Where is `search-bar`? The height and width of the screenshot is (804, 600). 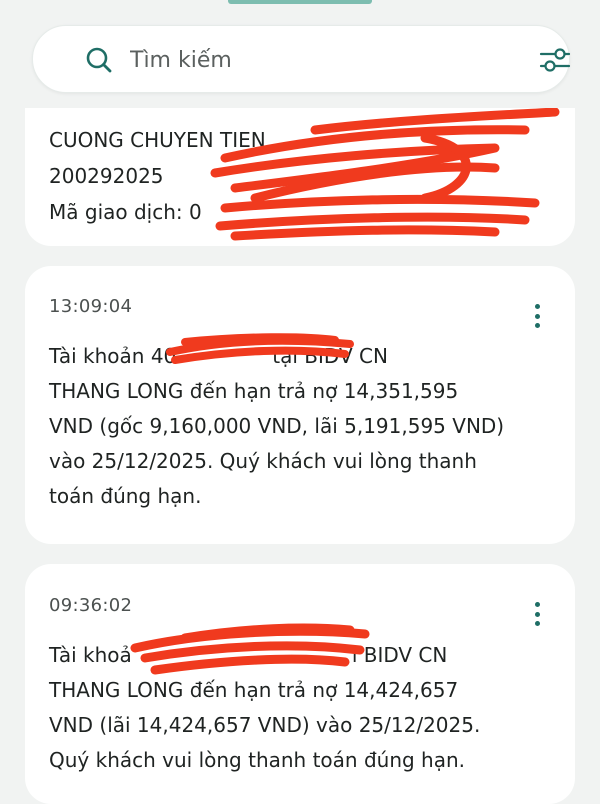
search-bar is located at coordinates (302, 59).